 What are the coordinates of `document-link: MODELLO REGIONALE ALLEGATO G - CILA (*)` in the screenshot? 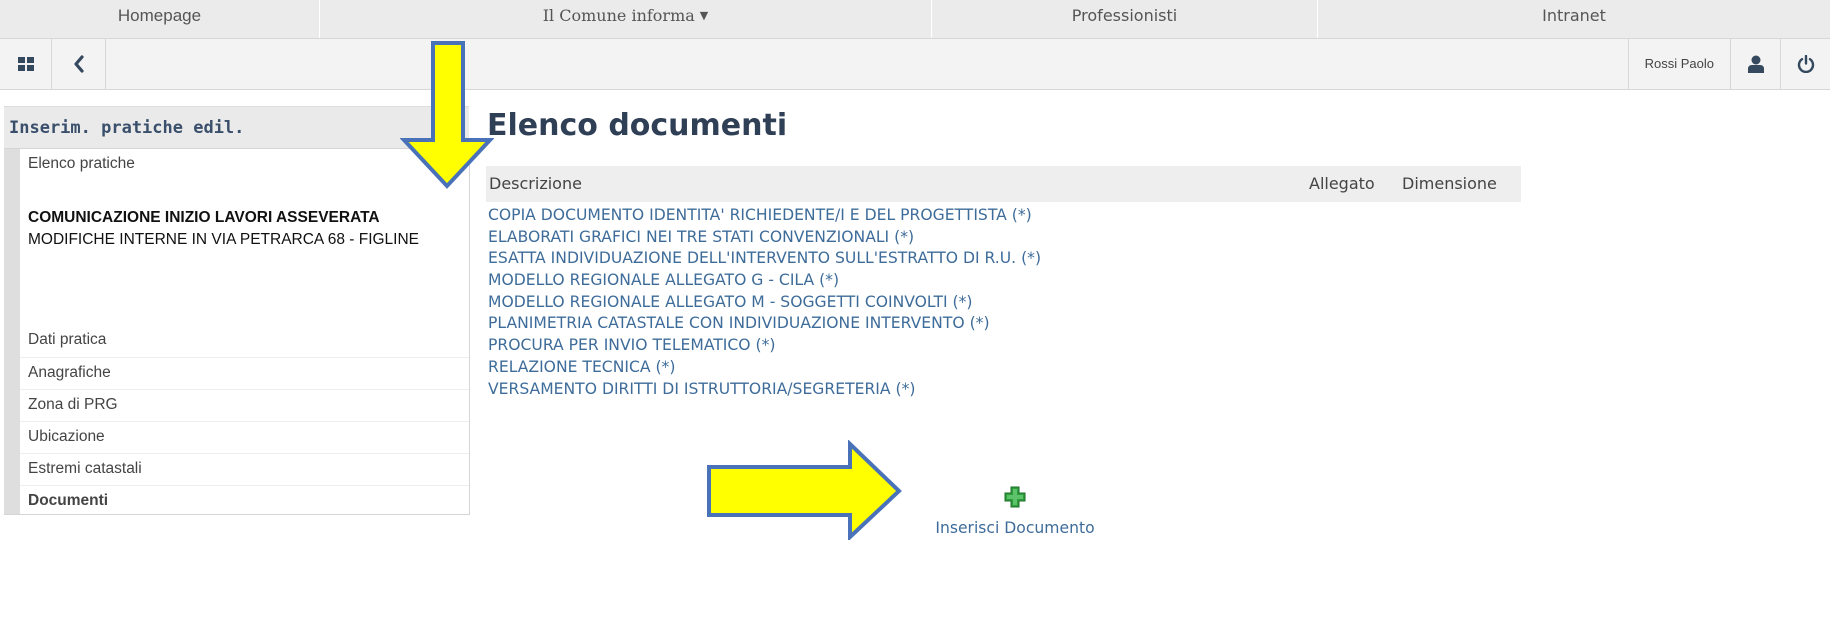 It's located at (764, 281).